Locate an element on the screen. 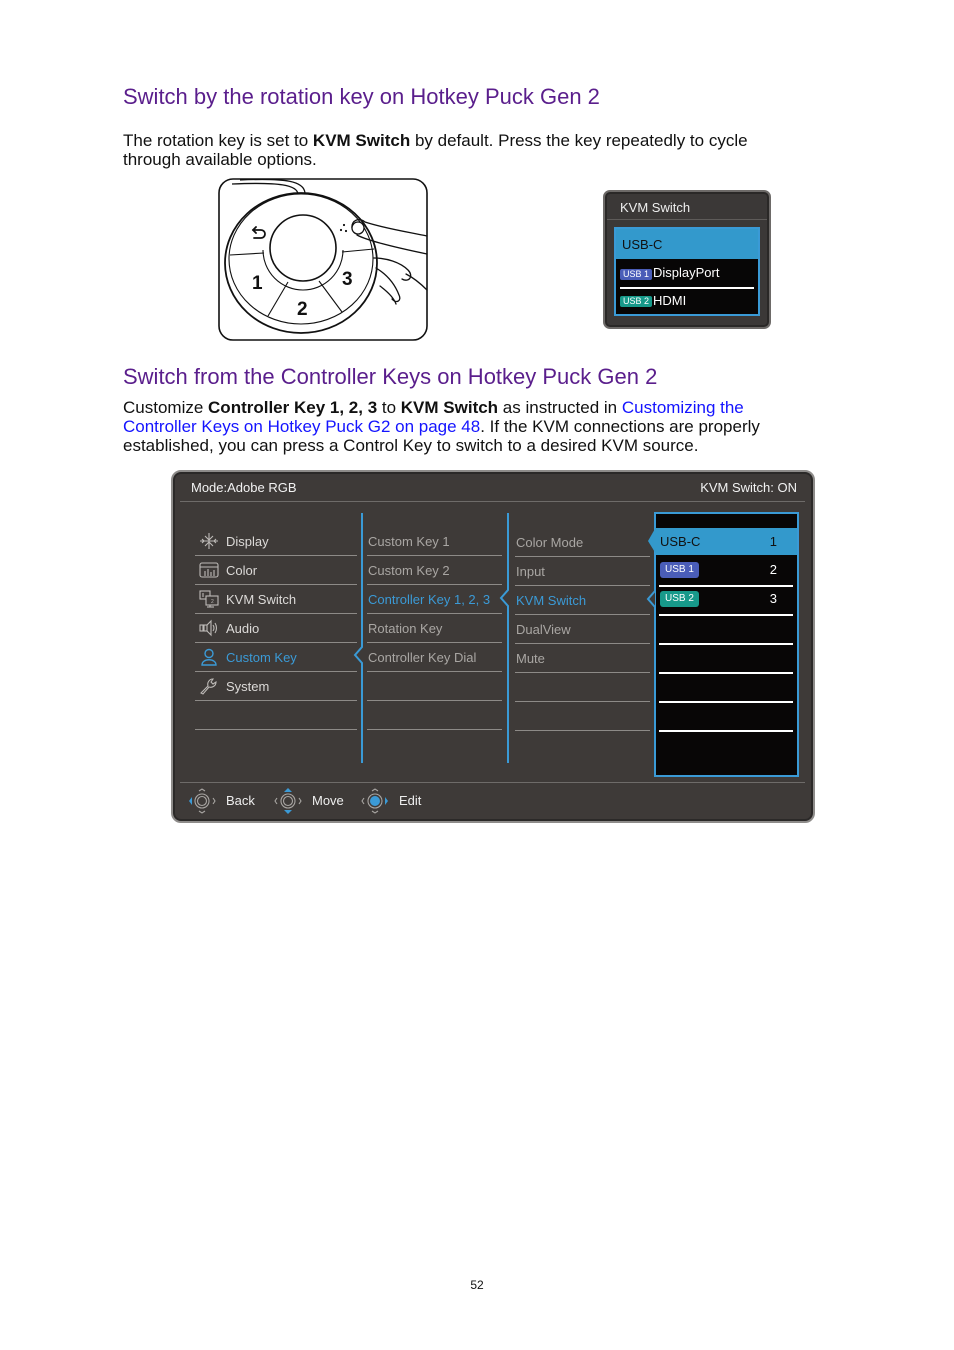  usb1-badge: USB 1 is located at coordinates (636, 274).